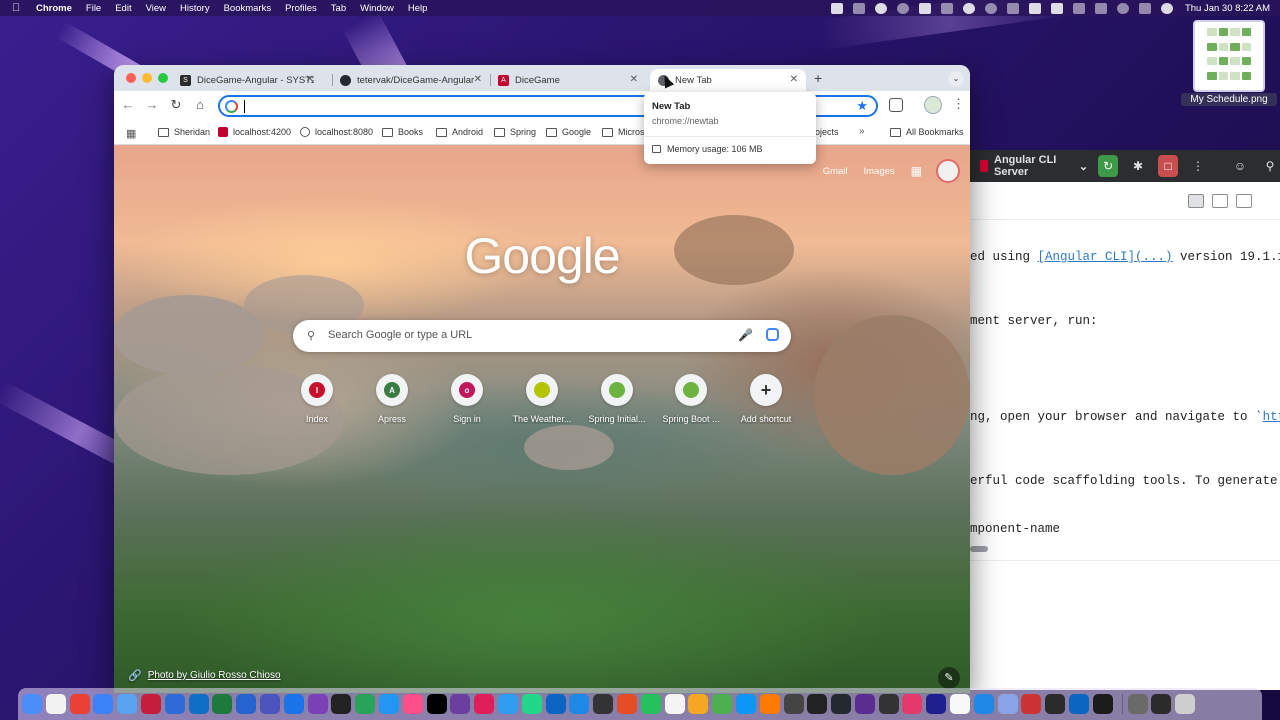 Image resolution: width=1280 pixels, height=720 pixels. Describe the element at coordinates (411, 80) in the screenshot. I see `tab-github-dicegame-angular: tetervak/DiceGame-Angular ✕` at that location.